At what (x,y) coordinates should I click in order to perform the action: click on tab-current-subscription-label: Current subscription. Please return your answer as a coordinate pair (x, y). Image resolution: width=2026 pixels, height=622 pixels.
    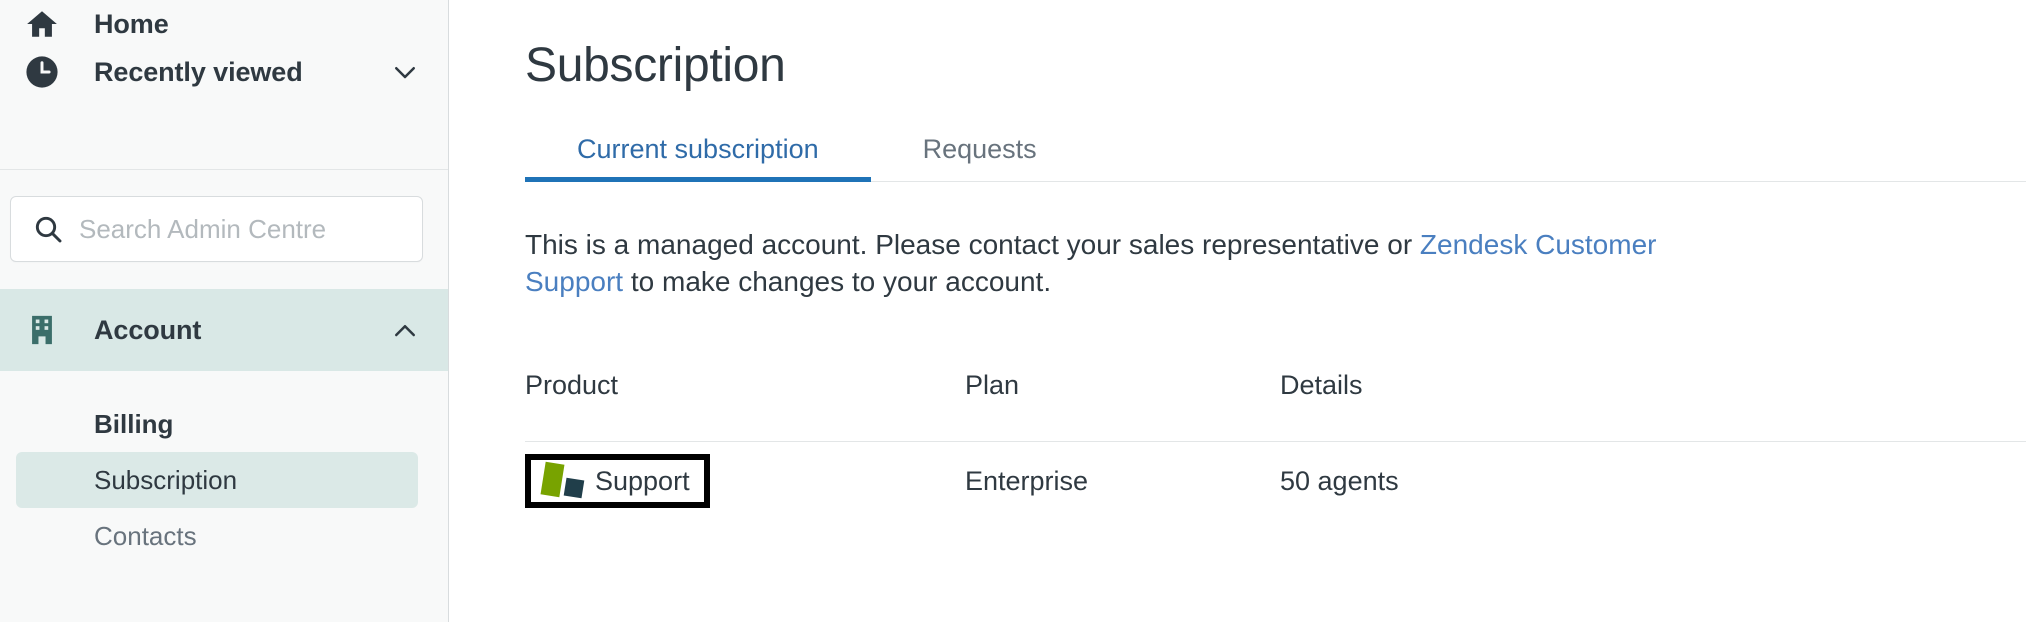
    Looking at the image, I should click on (698, 149).